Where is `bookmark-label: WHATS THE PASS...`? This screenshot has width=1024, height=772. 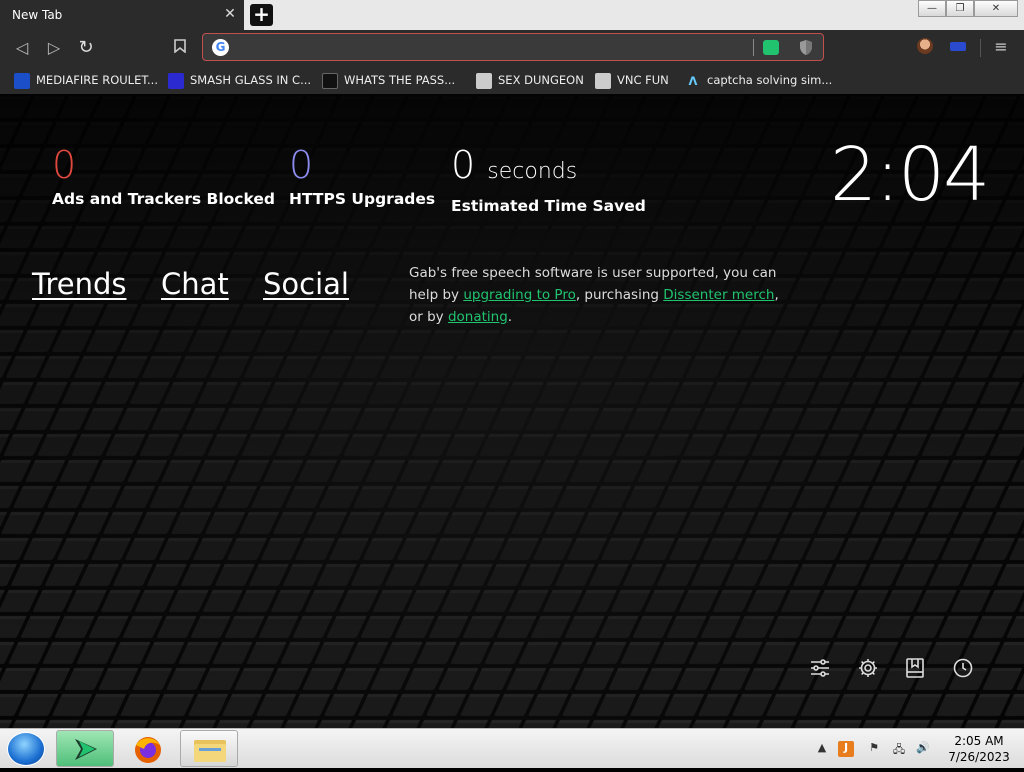 bookmark-label: WHATS THE PASS... is located at coordinates (400, 80).